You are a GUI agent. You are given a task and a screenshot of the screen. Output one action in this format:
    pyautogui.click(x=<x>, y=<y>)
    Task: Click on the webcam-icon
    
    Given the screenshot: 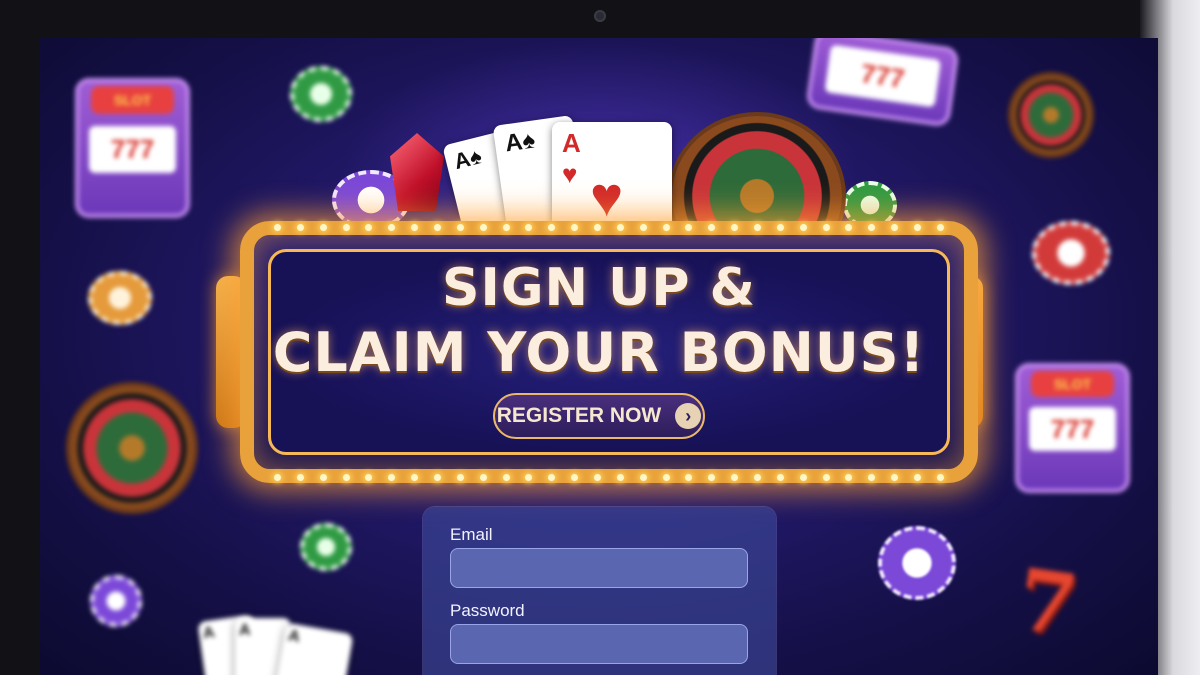 What is the action you would take?
    pyautogui.click(x=600, y=16)
    